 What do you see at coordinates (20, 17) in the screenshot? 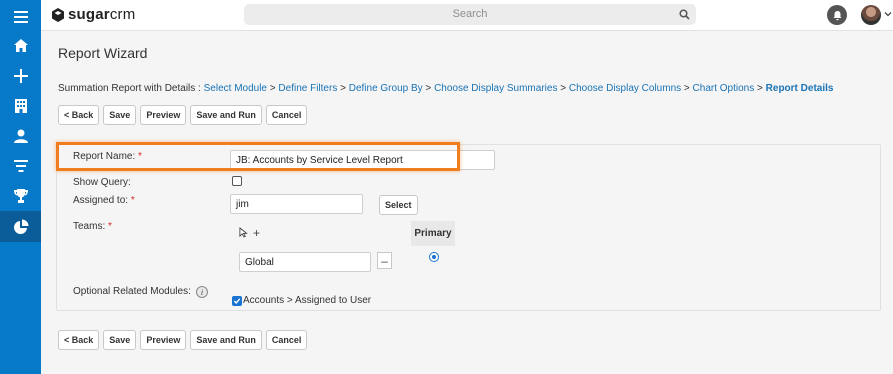
I see `menu-icon` at bounding box center [20, 17].